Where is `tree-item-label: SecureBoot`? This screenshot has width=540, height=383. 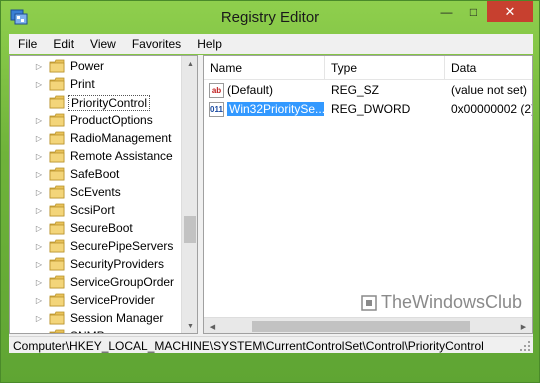 tree-item-label: SecureBoot is located at coordinates (101, 228).